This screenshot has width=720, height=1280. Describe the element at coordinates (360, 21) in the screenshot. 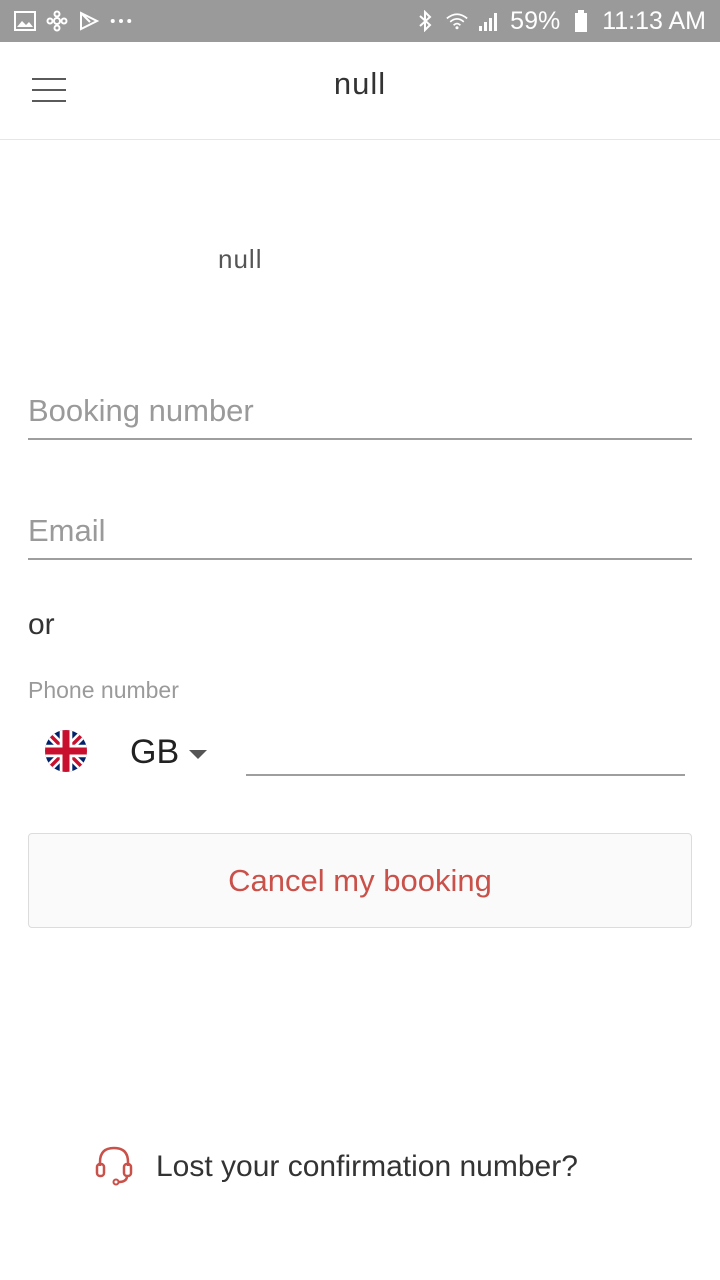

I see `status-bar: 59% 11:13 AM` at that location.